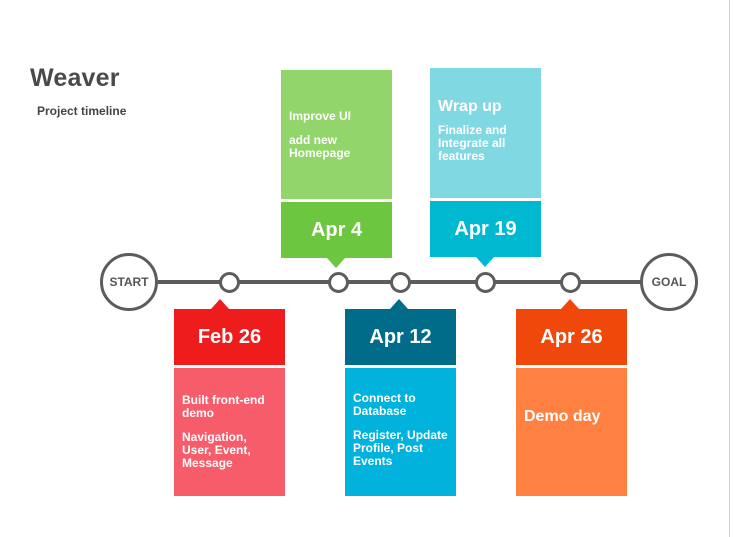 This screenshot has width=733, height=537. Describe the element at coordinates (485, 282) in the screenshot. I see `timeline-node-apr19` at that location.